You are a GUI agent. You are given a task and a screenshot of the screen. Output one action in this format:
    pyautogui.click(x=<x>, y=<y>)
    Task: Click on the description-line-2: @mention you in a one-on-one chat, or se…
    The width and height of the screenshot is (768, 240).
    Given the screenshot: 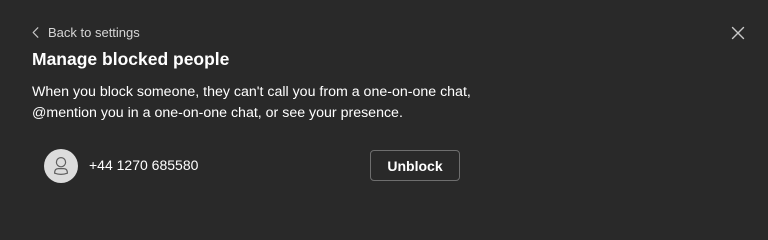 What is the action you would take?
    pyautogui.click(x=217, y=113)
    